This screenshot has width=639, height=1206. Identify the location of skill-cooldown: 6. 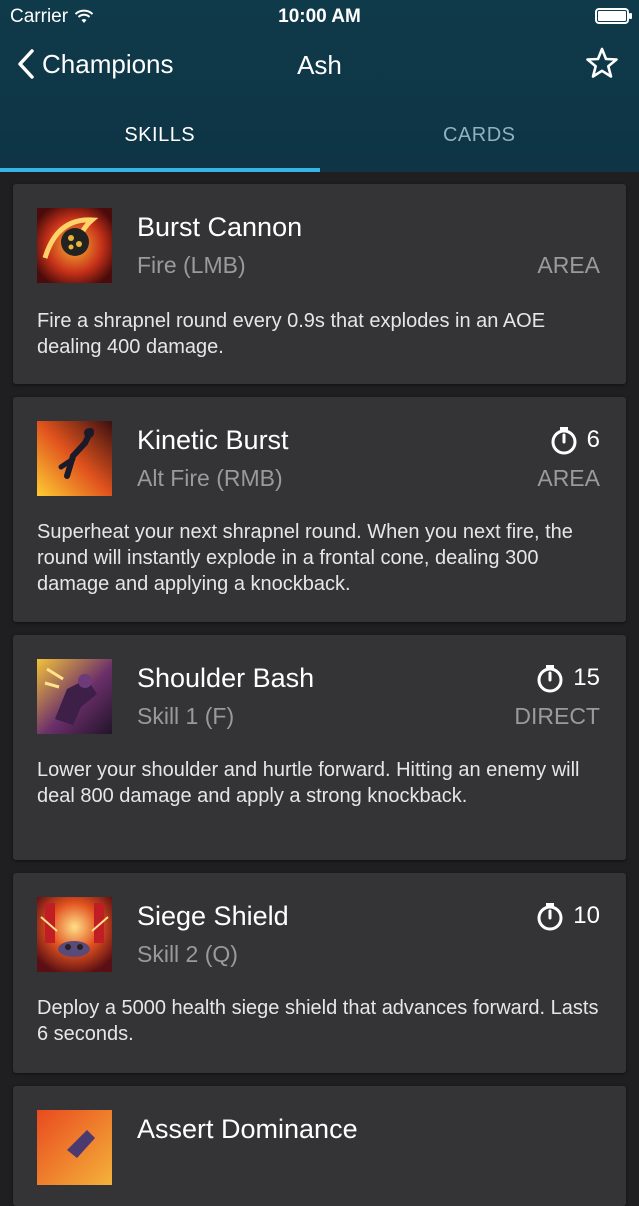
(574, 440).